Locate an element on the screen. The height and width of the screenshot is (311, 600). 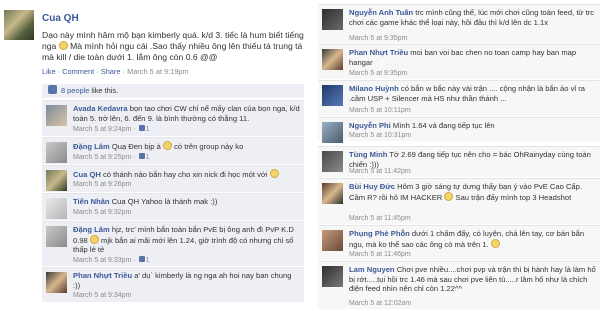
like-link: Like is located at coordinates (49, 71).